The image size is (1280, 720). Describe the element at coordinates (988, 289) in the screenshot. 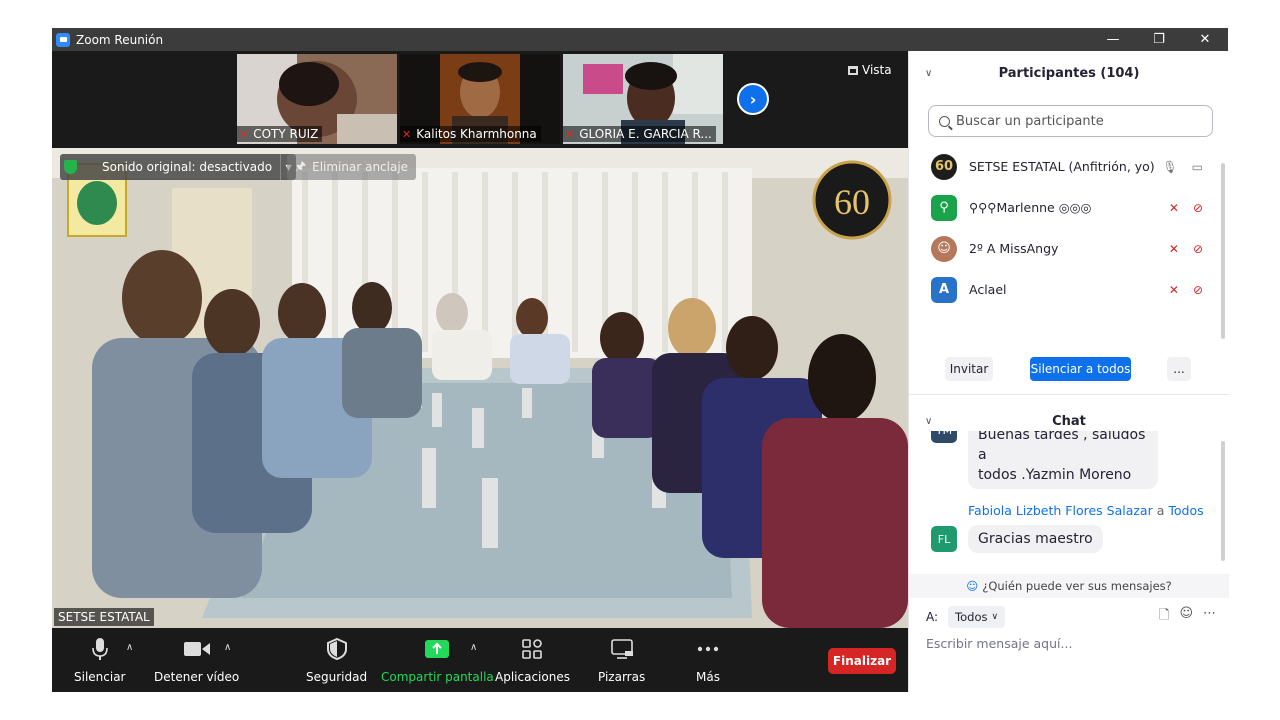

I see `participant-name: Aclael` at that location.